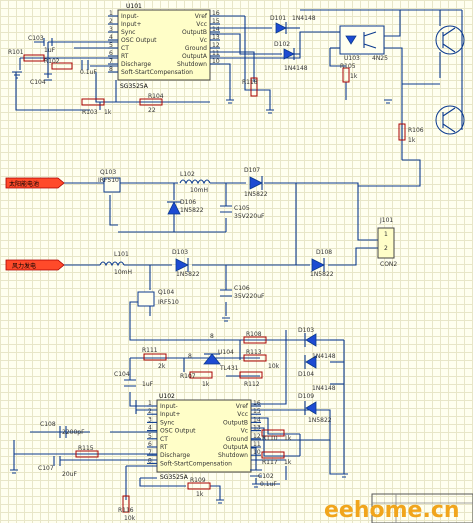  Describe the element at coordinates (73, 432) in the screenshot. I see `label-c108v: 2200pF` at that location.